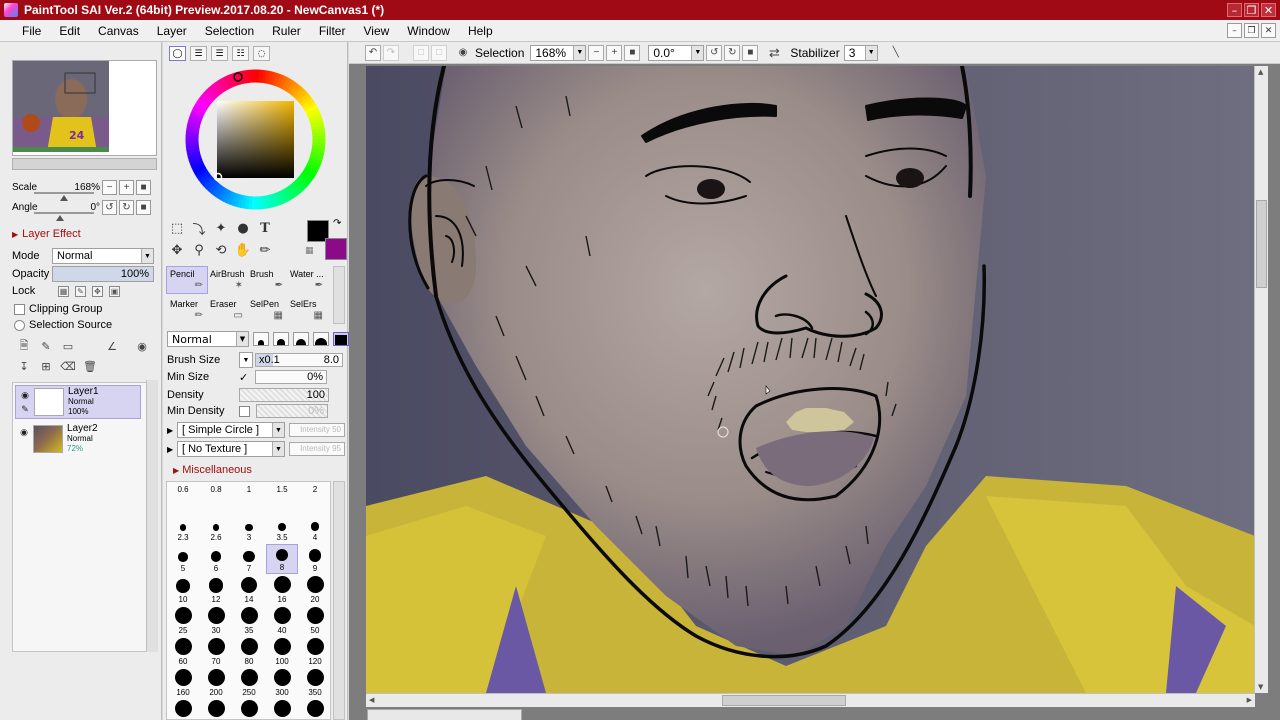 The height and width of the screenshot is (720, 1280). What do you see at coordinates (177, 53) in the screenshot?
I see `color-wheel-tab-icon: ◯` at bounding box center [177, 53].